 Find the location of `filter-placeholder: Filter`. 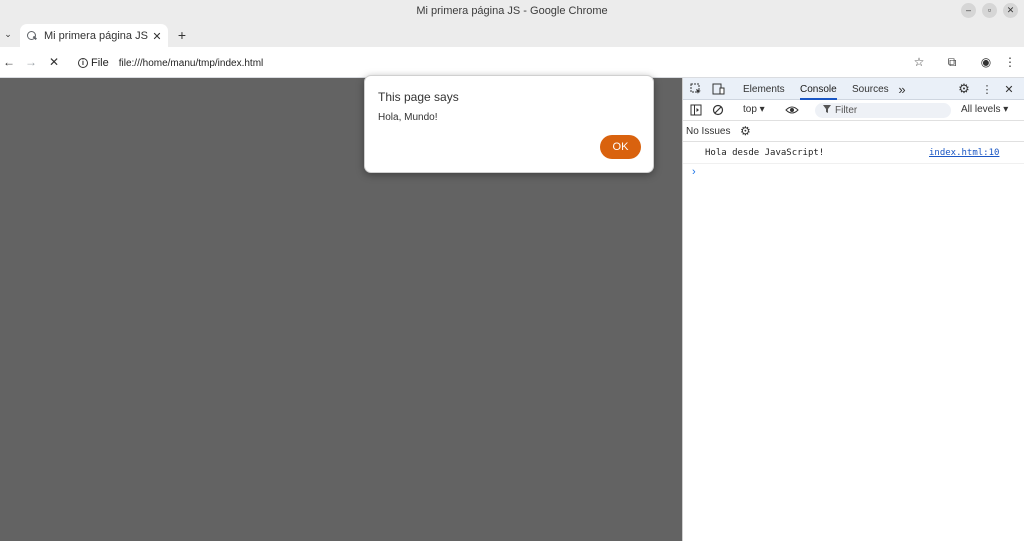

filter-placeholder: Filter is located at coordinates (846, 110).